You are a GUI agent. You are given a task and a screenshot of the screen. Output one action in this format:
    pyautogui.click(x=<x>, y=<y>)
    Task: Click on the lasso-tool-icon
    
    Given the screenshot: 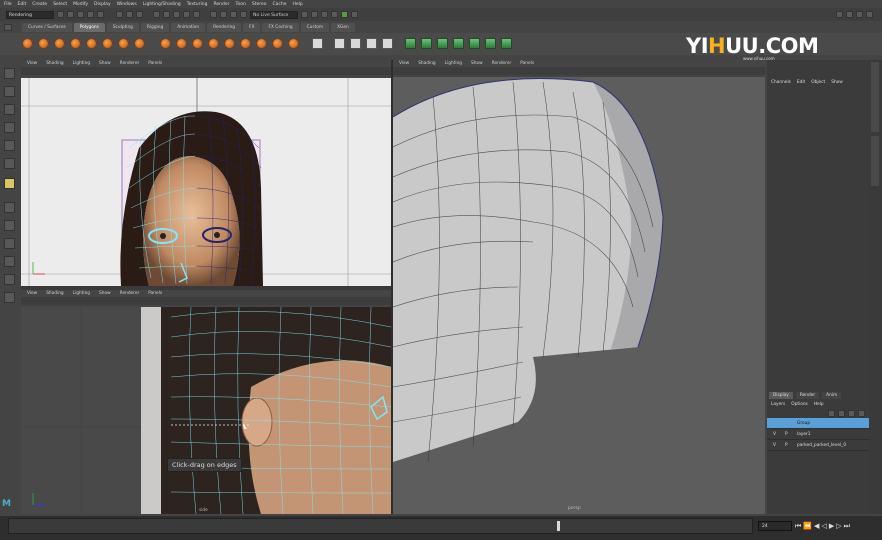 What is the action you would take?
    pyautogui.click(x=9, y=91)
    